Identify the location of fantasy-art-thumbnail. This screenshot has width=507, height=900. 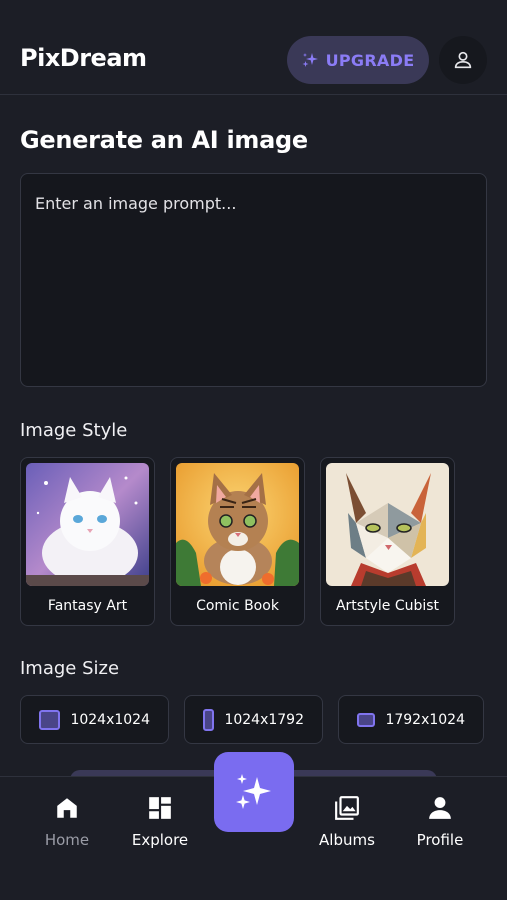
(87, 524).